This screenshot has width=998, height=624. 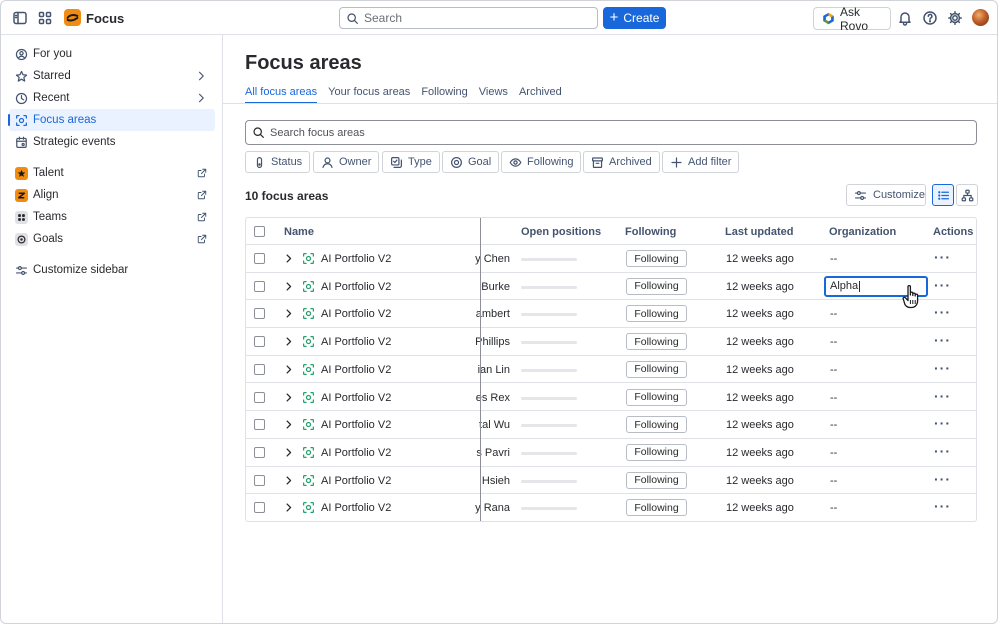 I want to click on filter-type-button: Type, so click(x=411, y=162).